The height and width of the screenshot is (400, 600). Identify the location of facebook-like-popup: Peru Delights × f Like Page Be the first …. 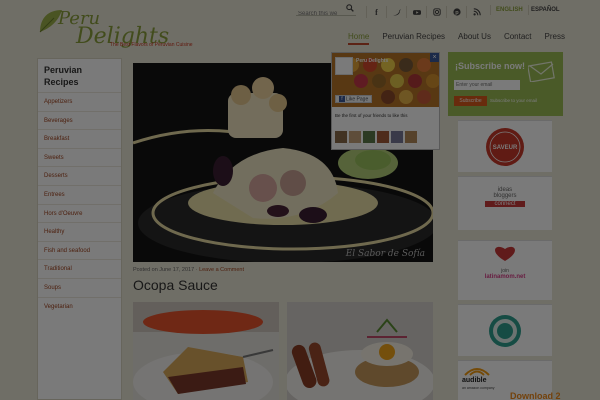
(385, 101).